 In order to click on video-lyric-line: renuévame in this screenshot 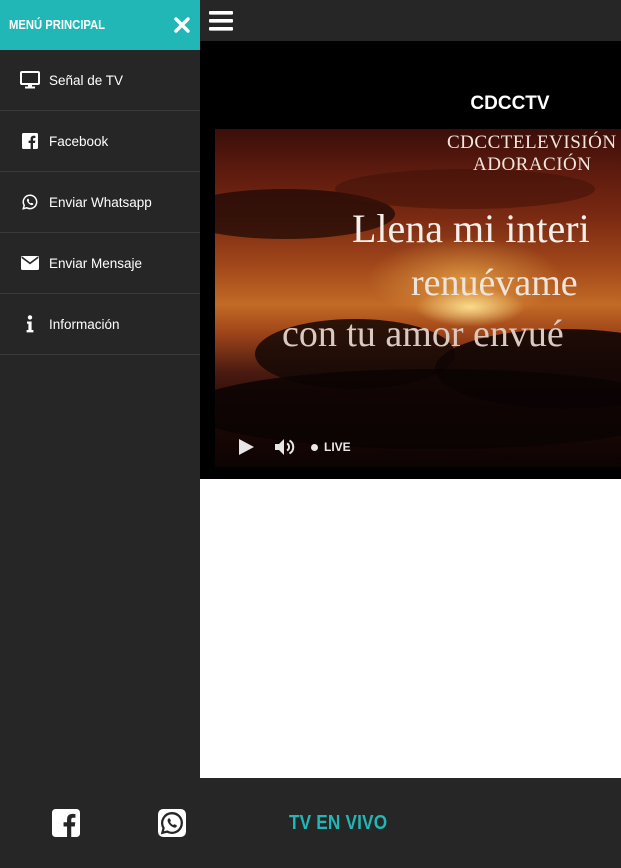, I will do `click(494, 283)`.